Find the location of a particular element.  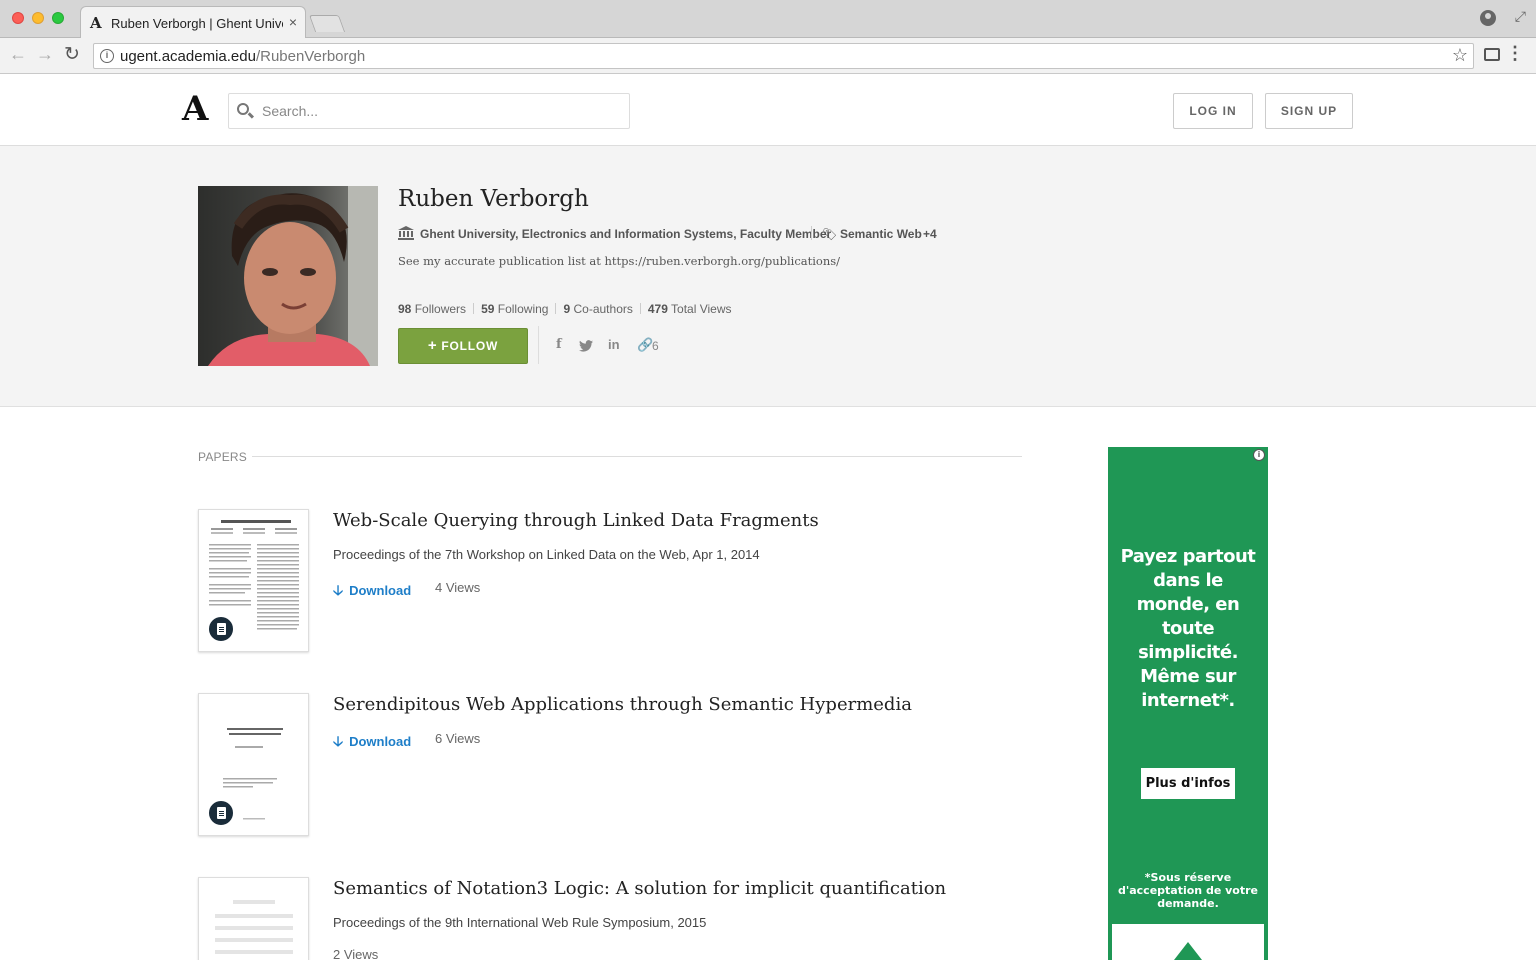

academia-logo: A is located at coordinates (195, 109).